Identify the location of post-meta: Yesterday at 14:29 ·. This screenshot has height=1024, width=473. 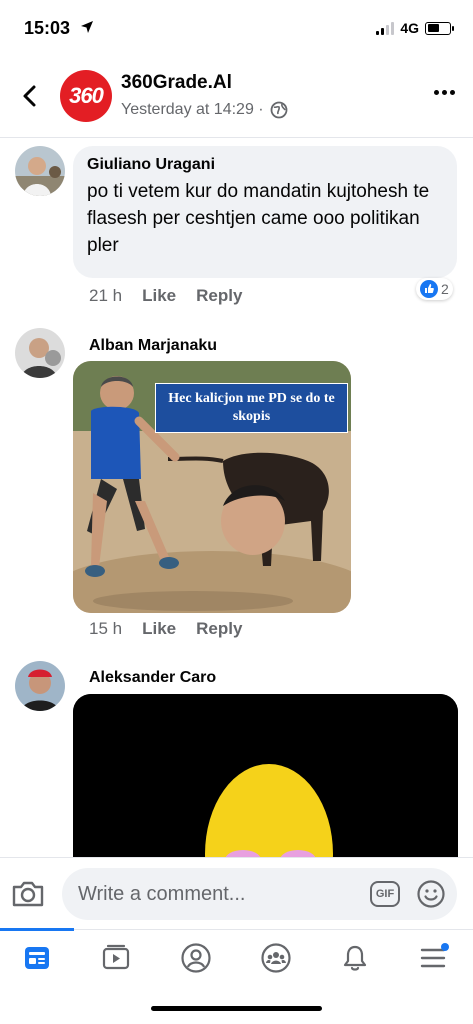
(204, 110).